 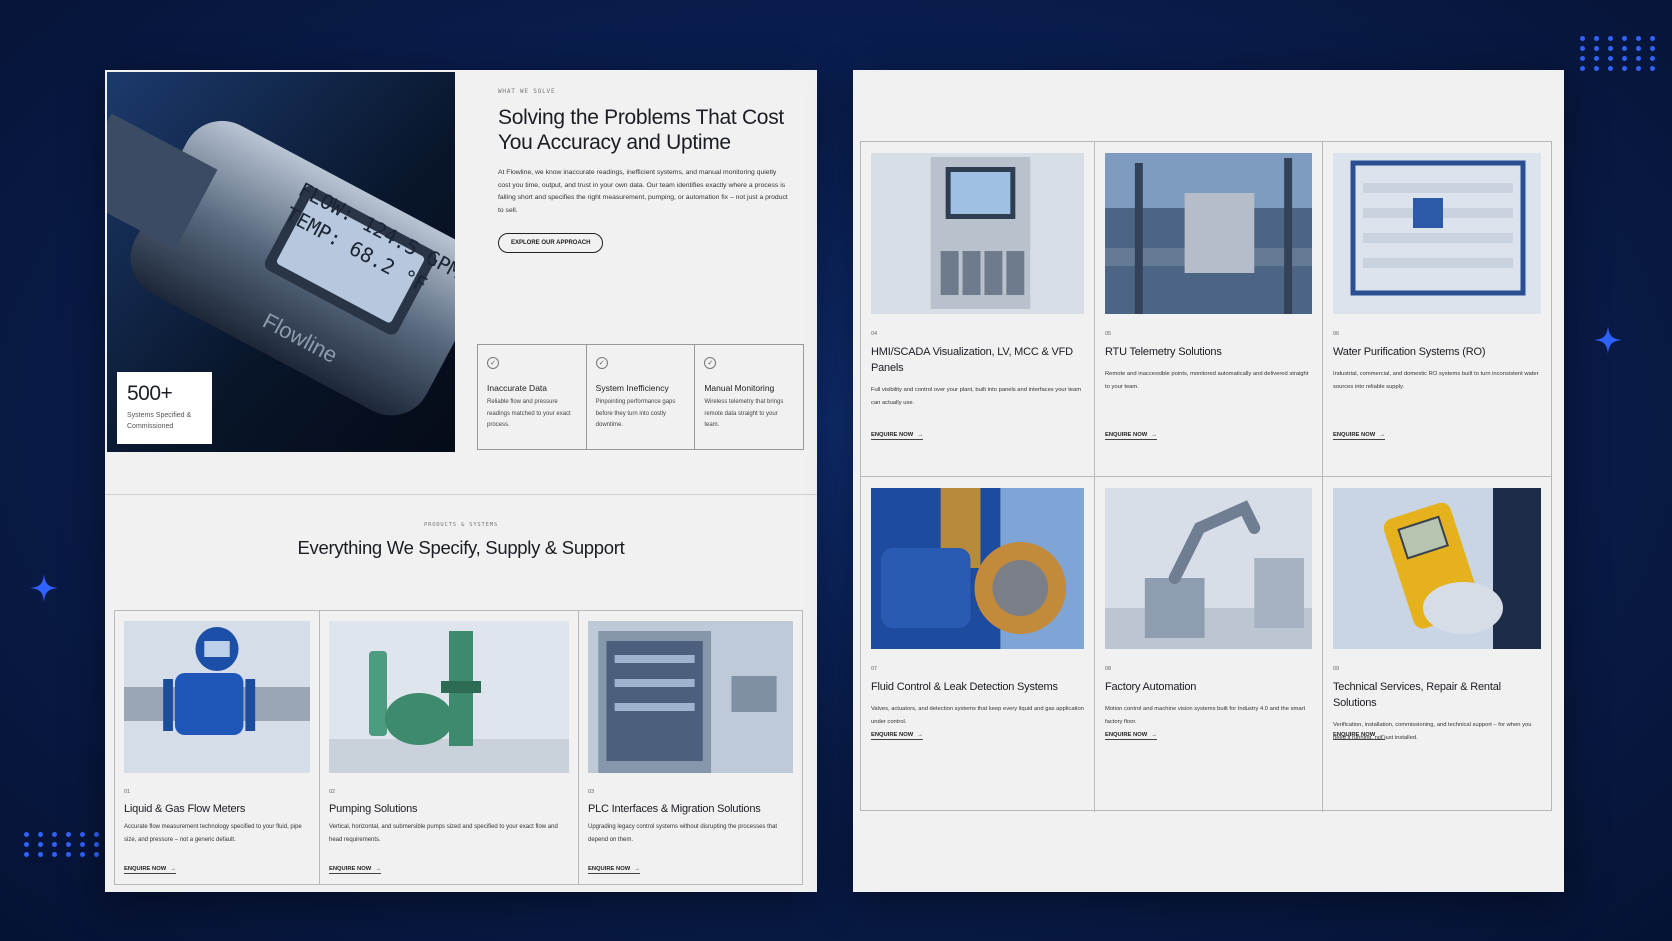 What do you see at coordinates (1108, 334) in the screenshot?
I see `product-number: 05` at bounding box center [1108, 334].